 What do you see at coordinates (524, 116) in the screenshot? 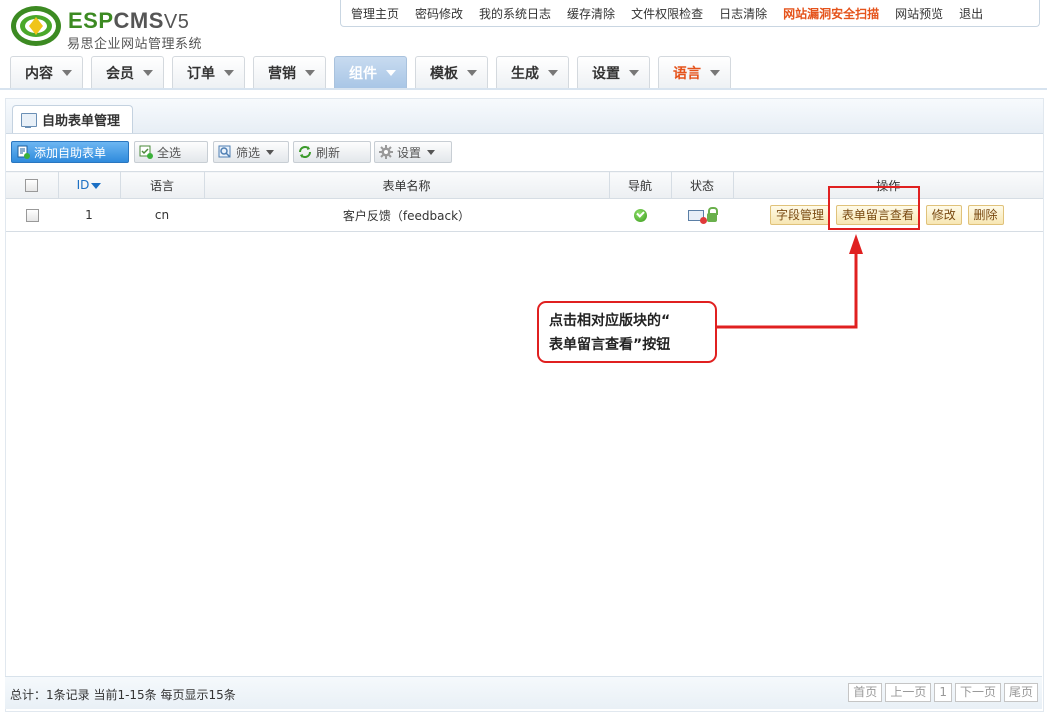
I see `page-tab-bar: 自助表单管理` at bounding box center [524, 116].